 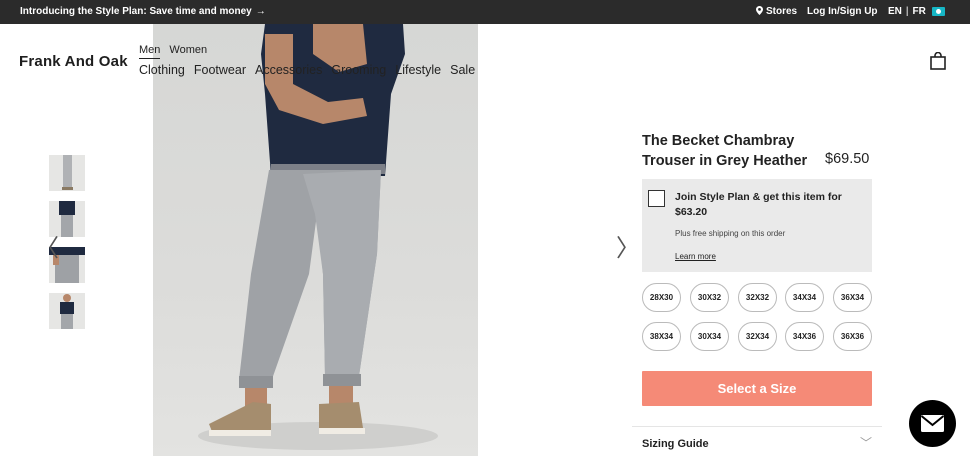 I want to click on lang-fr: FR, so click(x=919, y=11).